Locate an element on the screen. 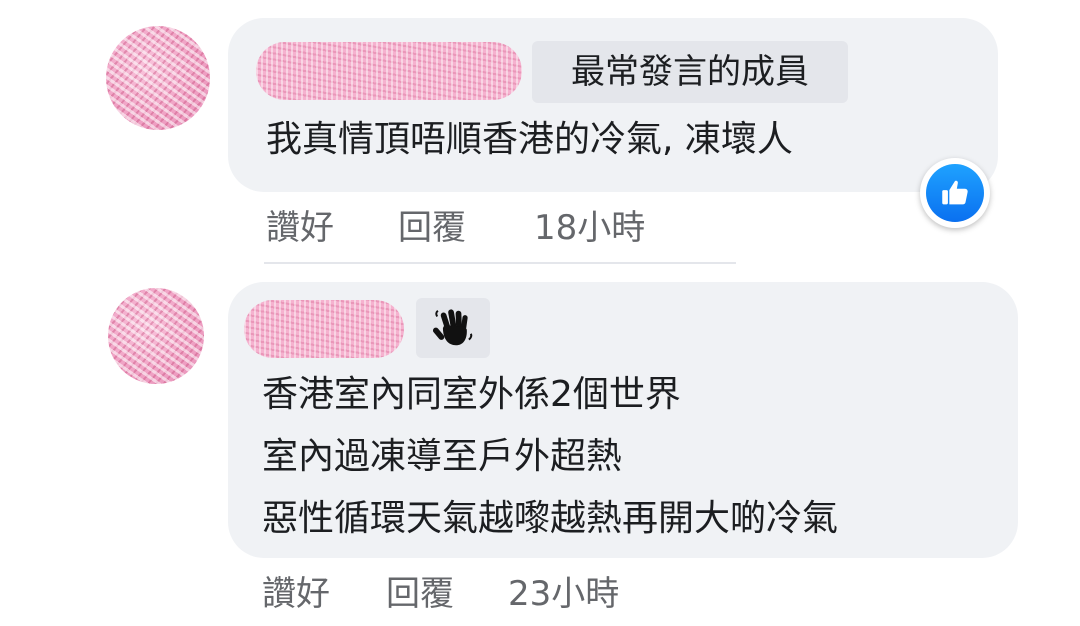  comment-line: 香港室內同室外係2個世界 is located at coordinates (471, 394).